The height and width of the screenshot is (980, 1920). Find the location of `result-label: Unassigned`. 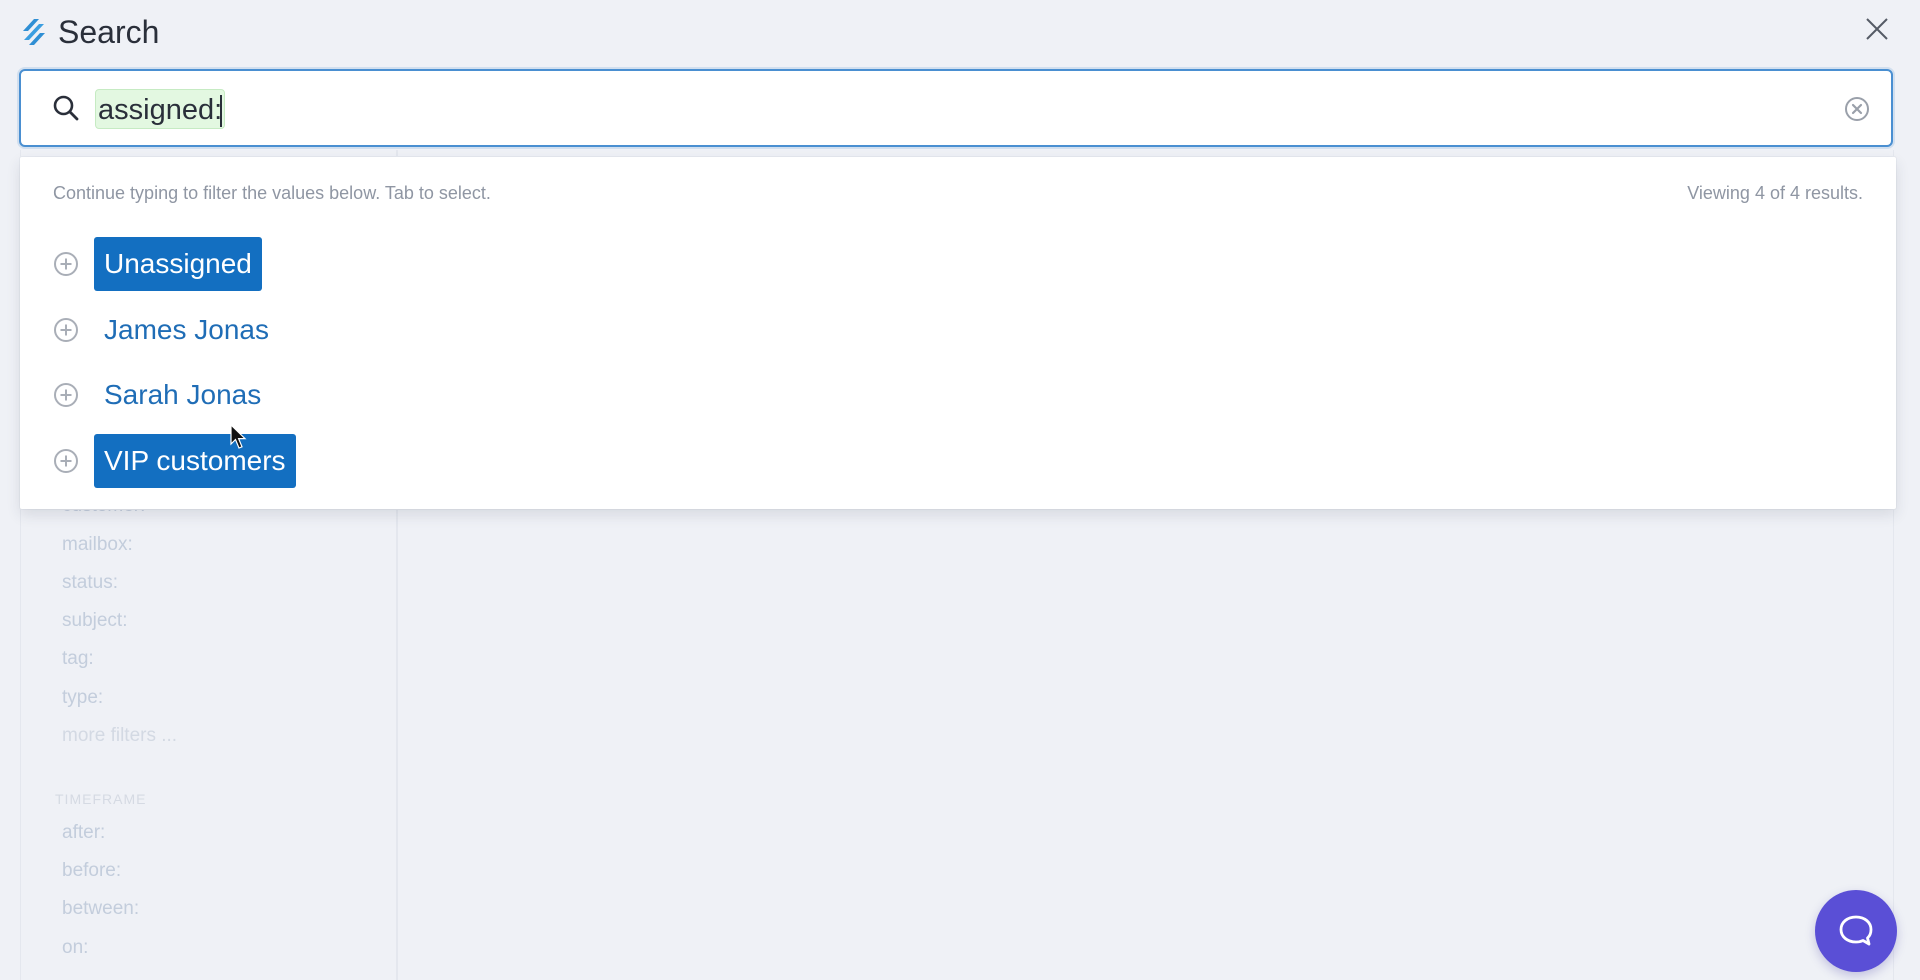

result-label: Unassigned is located at coordinates (178, 264).